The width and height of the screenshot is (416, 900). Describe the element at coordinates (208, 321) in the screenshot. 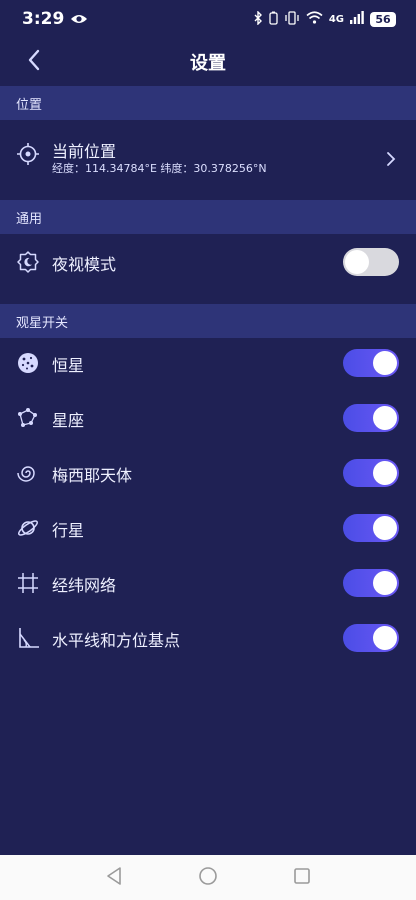

I see `section-header-observation: 观星开关` at that location.